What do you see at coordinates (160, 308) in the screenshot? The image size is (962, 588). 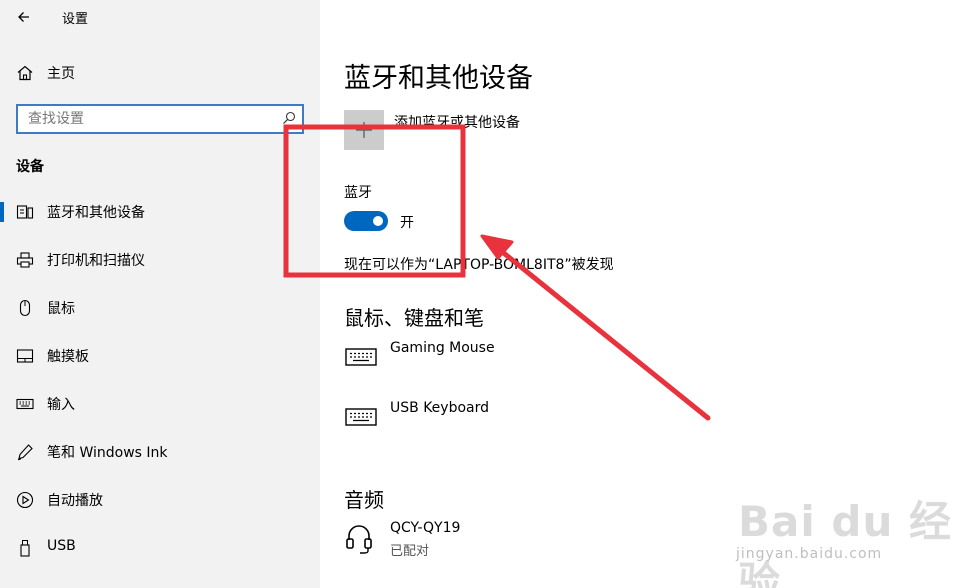 I see `sidebar-item-mouse: 鼠标` at bounding box center [160, 308].